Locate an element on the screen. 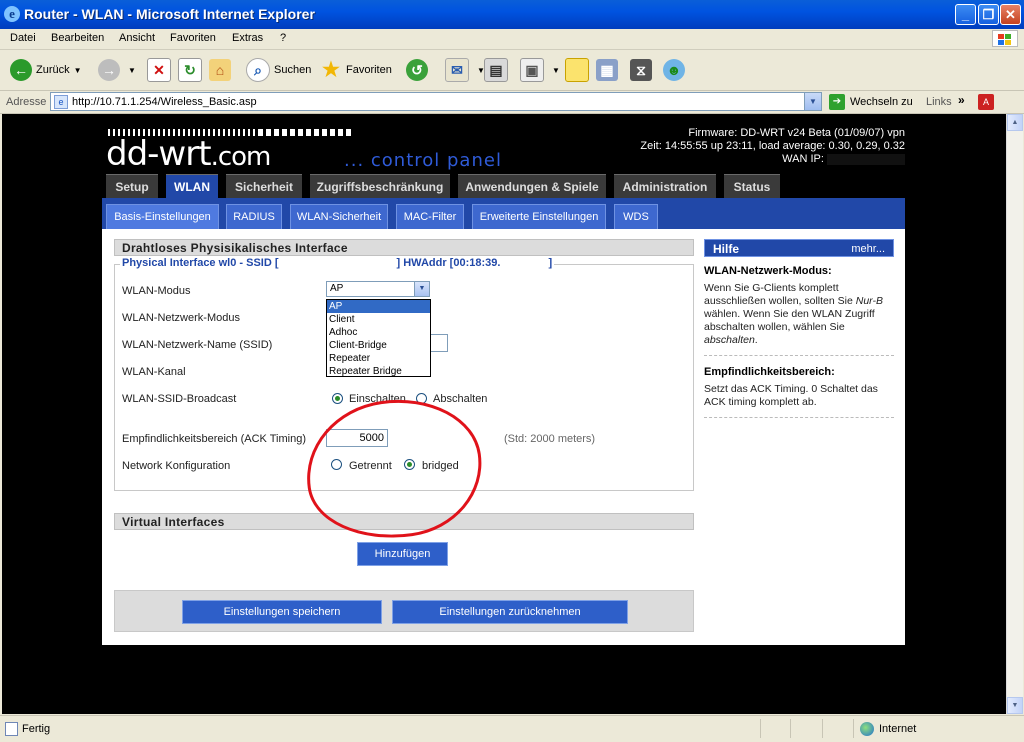 This screenshot has height=742, width=1024. links-button: Links is located at coordinates (939, 102).